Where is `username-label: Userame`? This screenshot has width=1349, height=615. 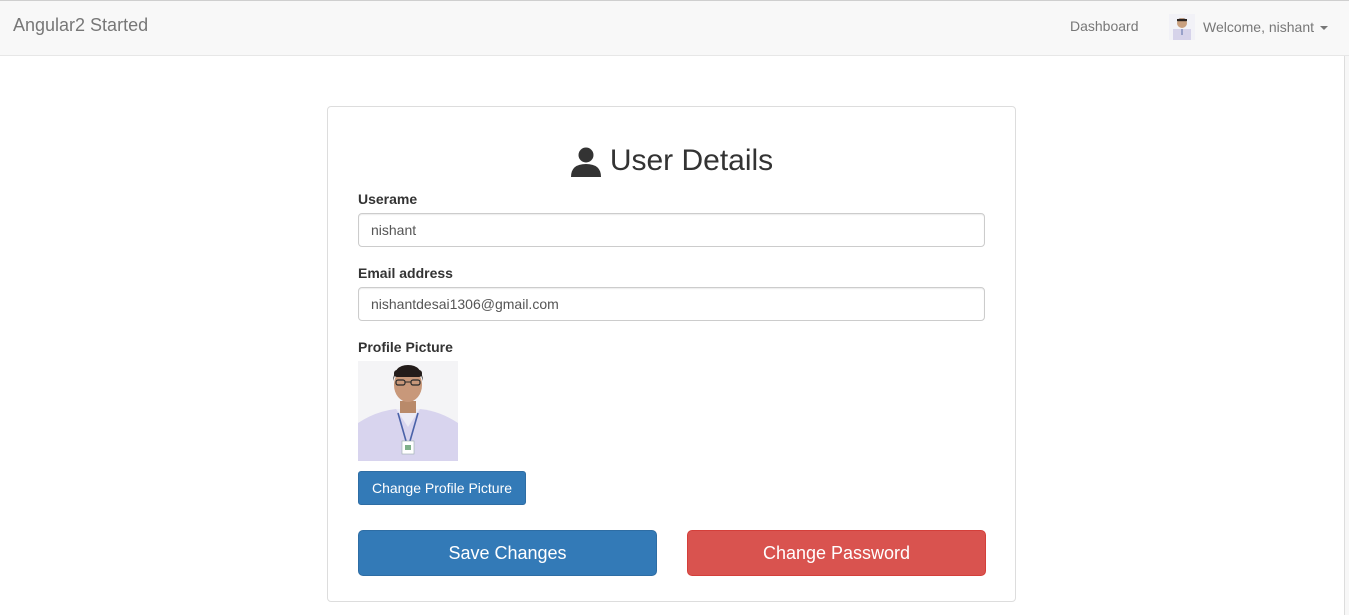
username-label: Userame is located at coordinates (388, 199).